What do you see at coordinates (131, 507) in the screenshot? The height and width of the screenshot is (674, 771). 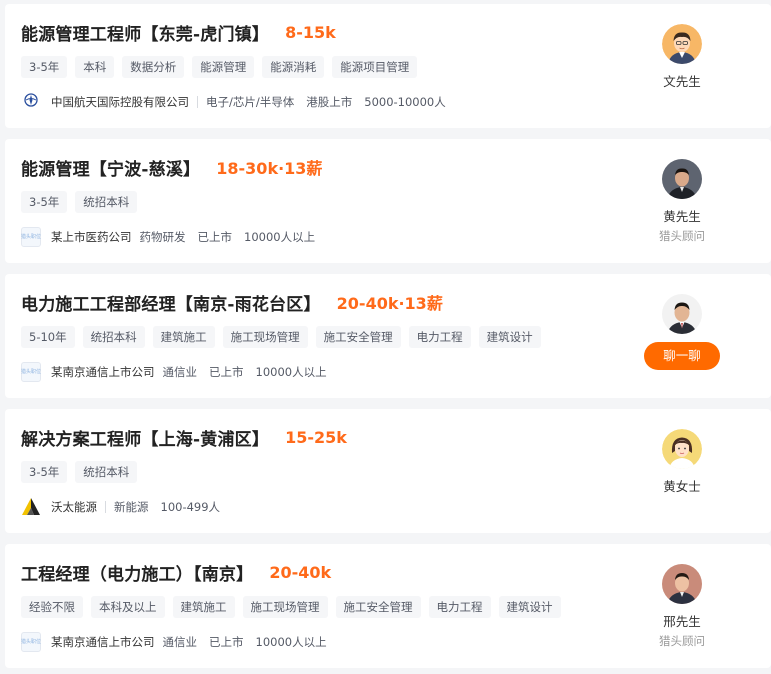 I see `company-industry: 新能源` at bounding box center [131, 507].